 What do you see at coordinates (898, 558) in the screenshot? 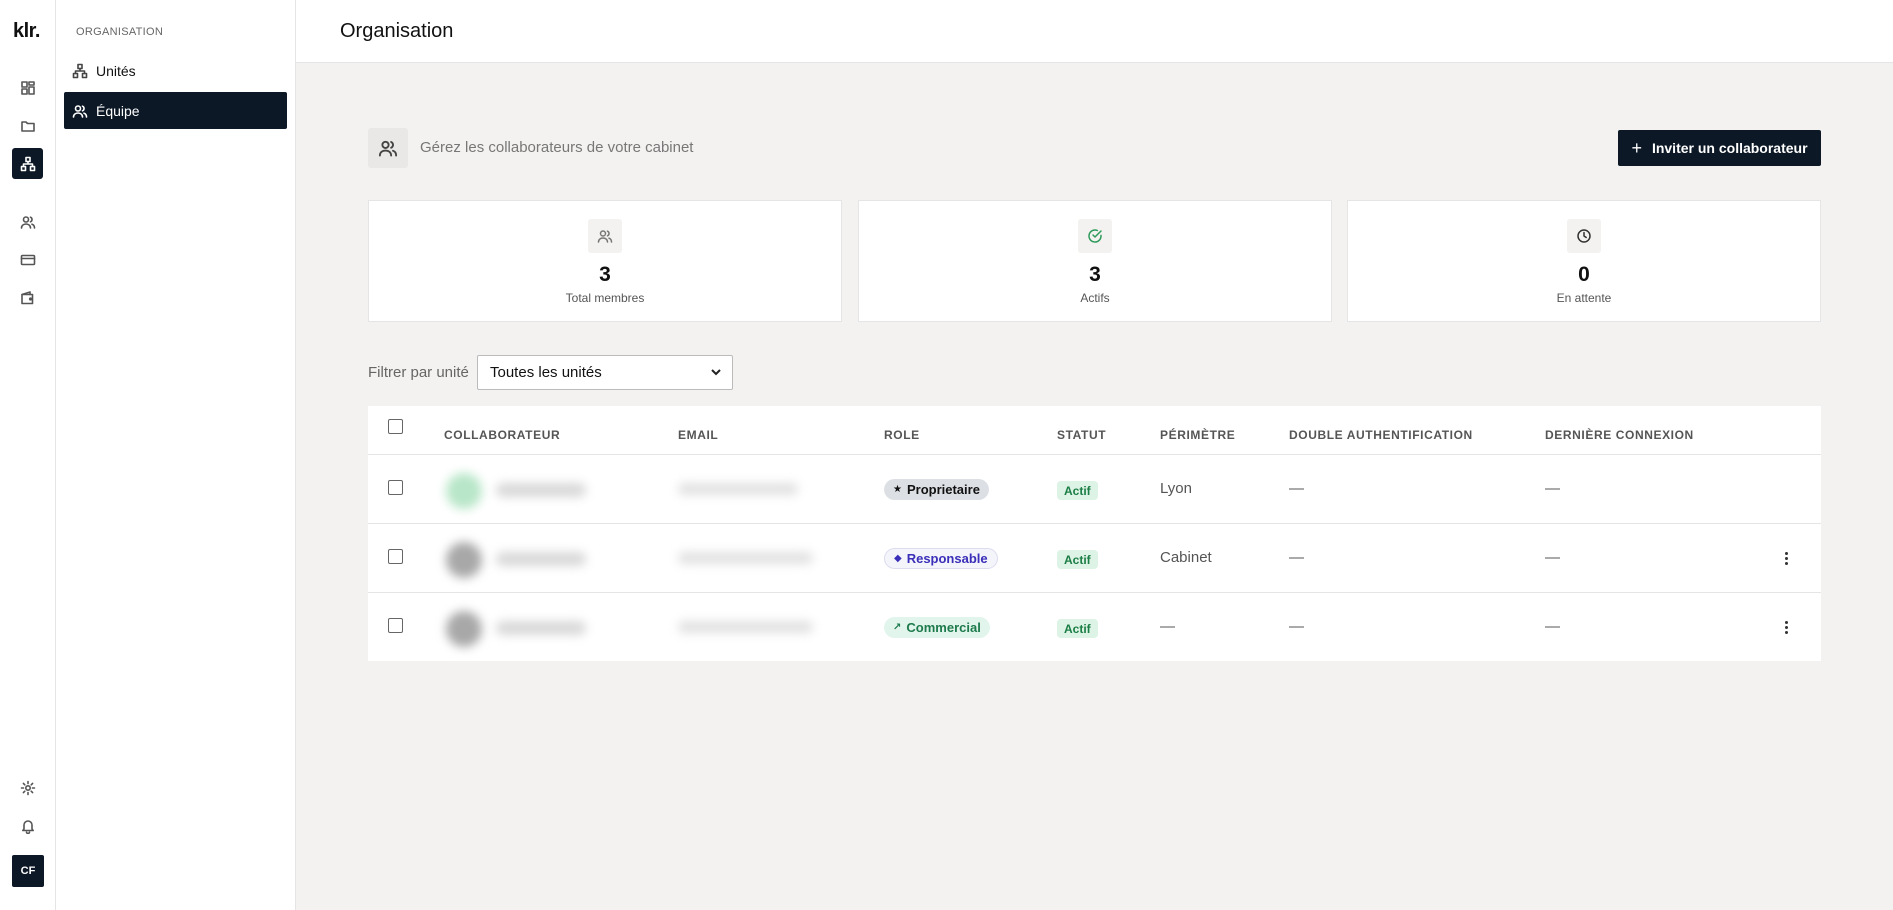
I see `diamond-icon: ◆` at bounding box center [898, 558].